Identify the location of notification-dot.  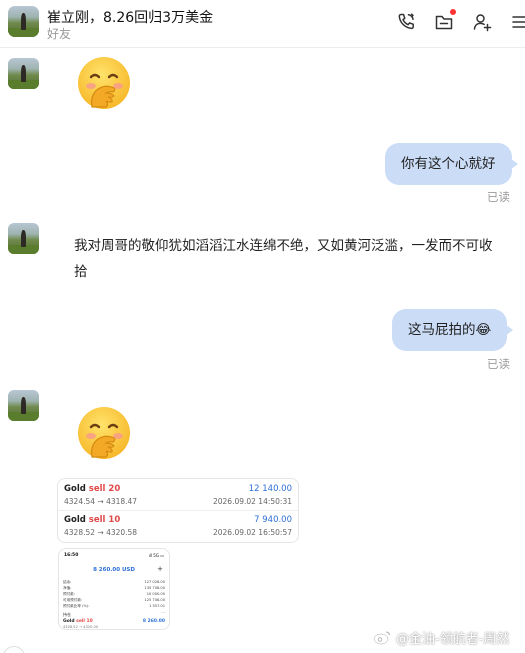
(453, 12).